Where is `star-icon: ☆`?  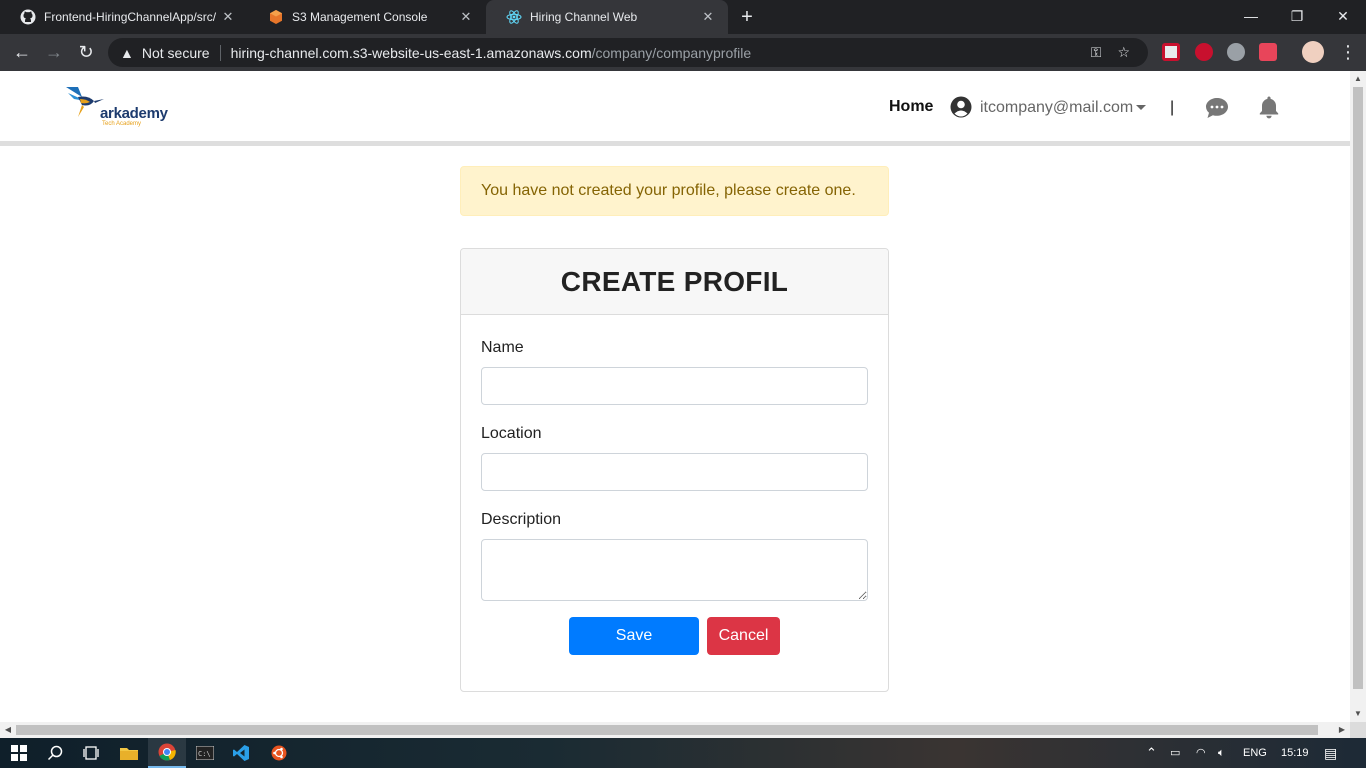 star-icon: ☆ is located at coordinates (1123, 52).